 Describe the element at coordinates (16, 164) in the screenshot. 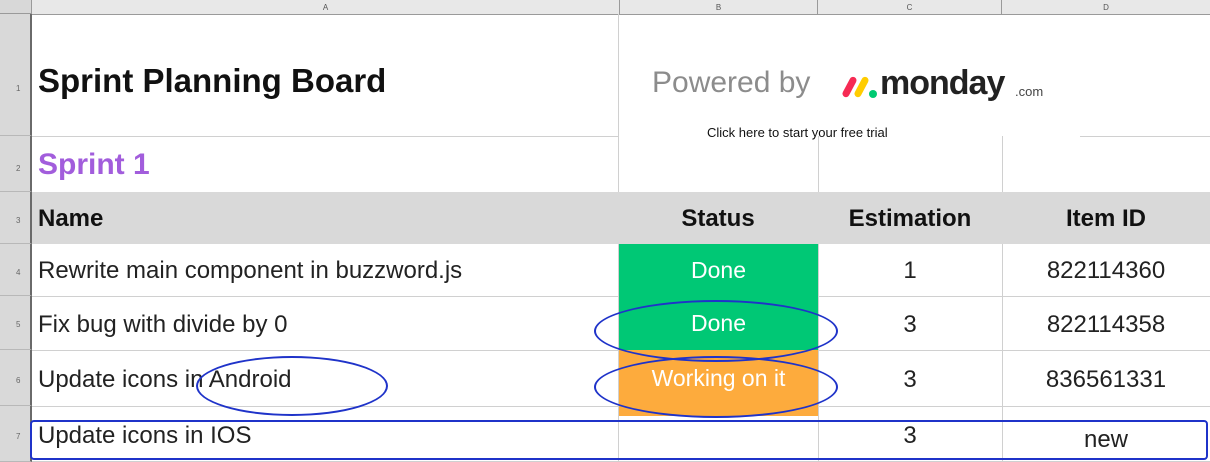

I see `row-header-2: 2` at that location.